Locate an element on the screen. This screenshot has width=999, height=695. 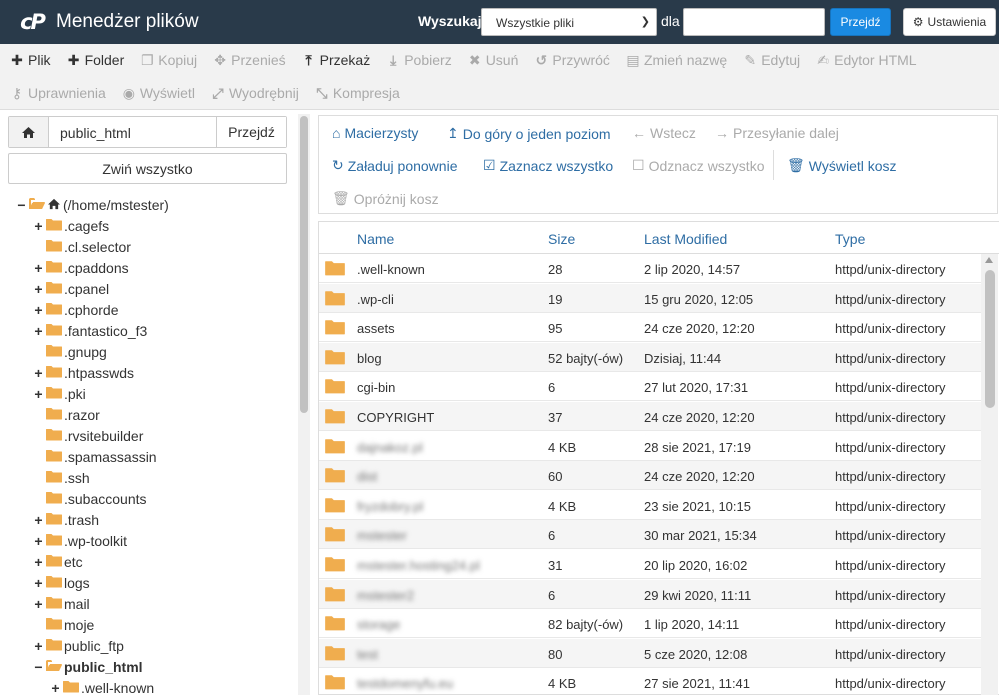
path-go-button: Przejdź is located at coordinates (251, 132).